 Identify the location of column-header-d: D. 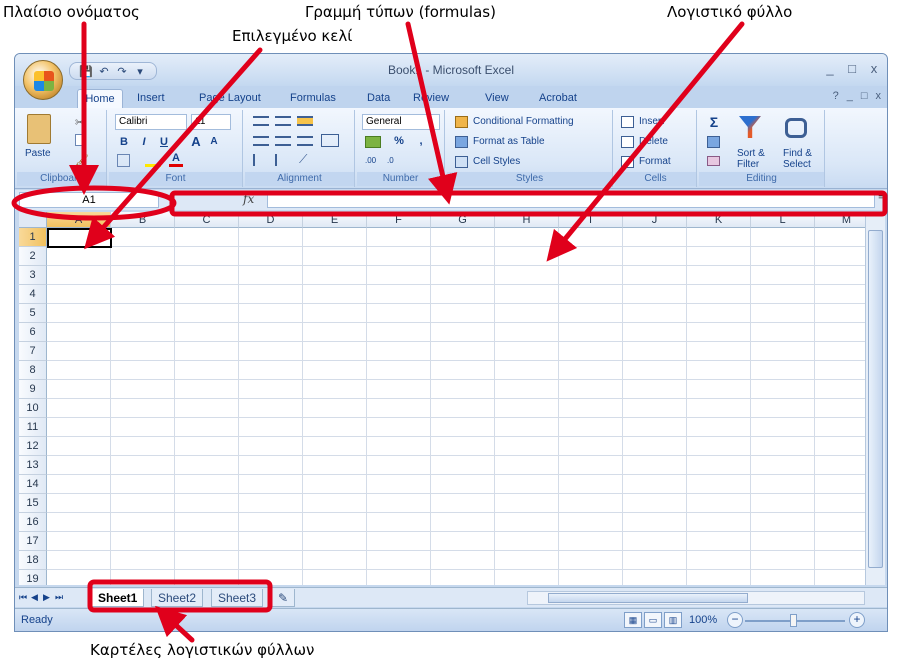
(271, 220).